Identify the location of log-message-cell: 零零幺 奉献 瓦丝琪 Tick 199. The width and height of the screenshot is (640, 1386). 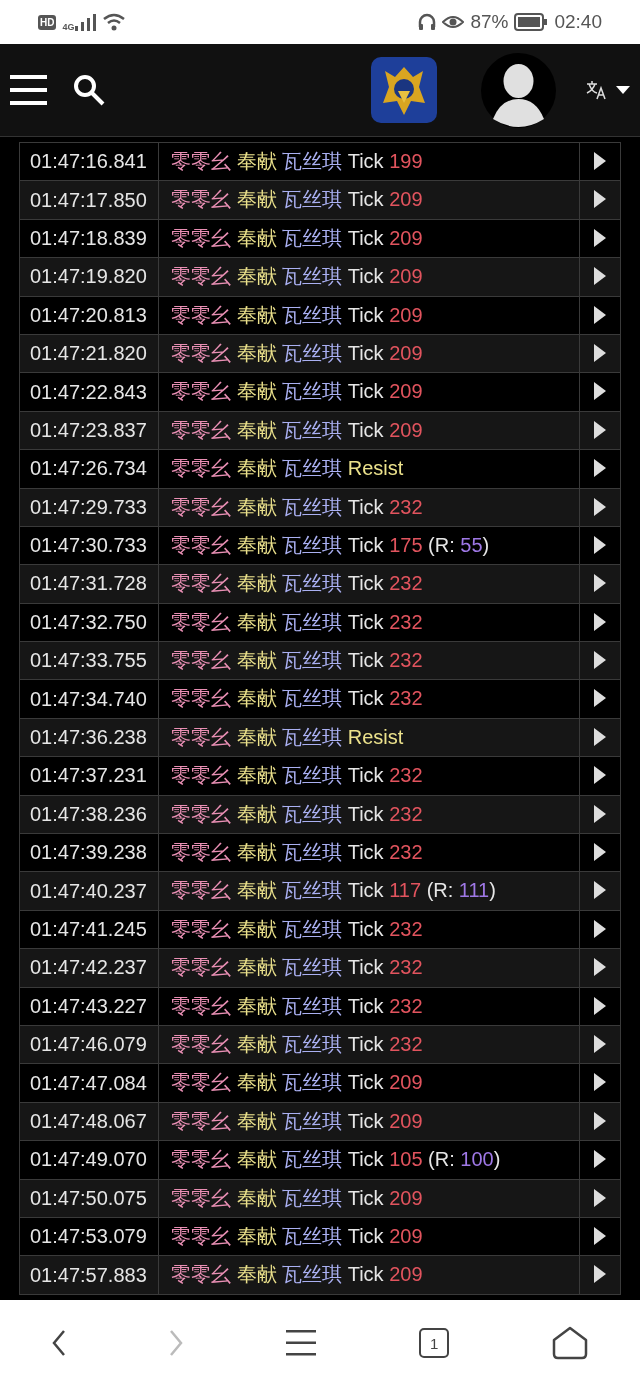
(369, 162).